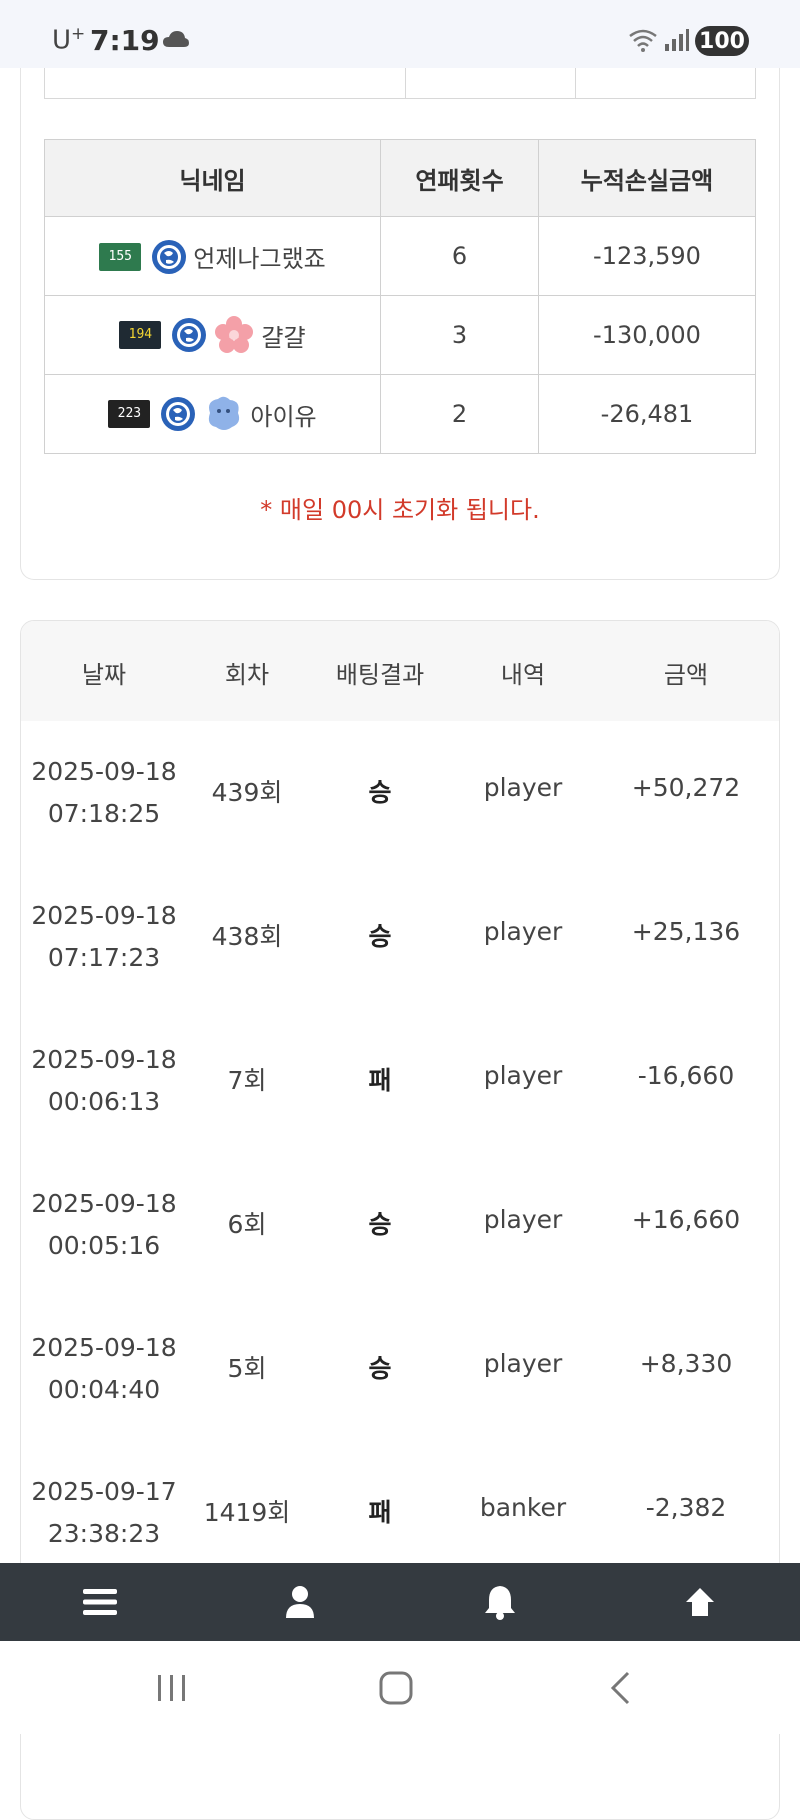 This screenshot has width=800, height=1820. I want to click on home-icon, so click(396, 1688).